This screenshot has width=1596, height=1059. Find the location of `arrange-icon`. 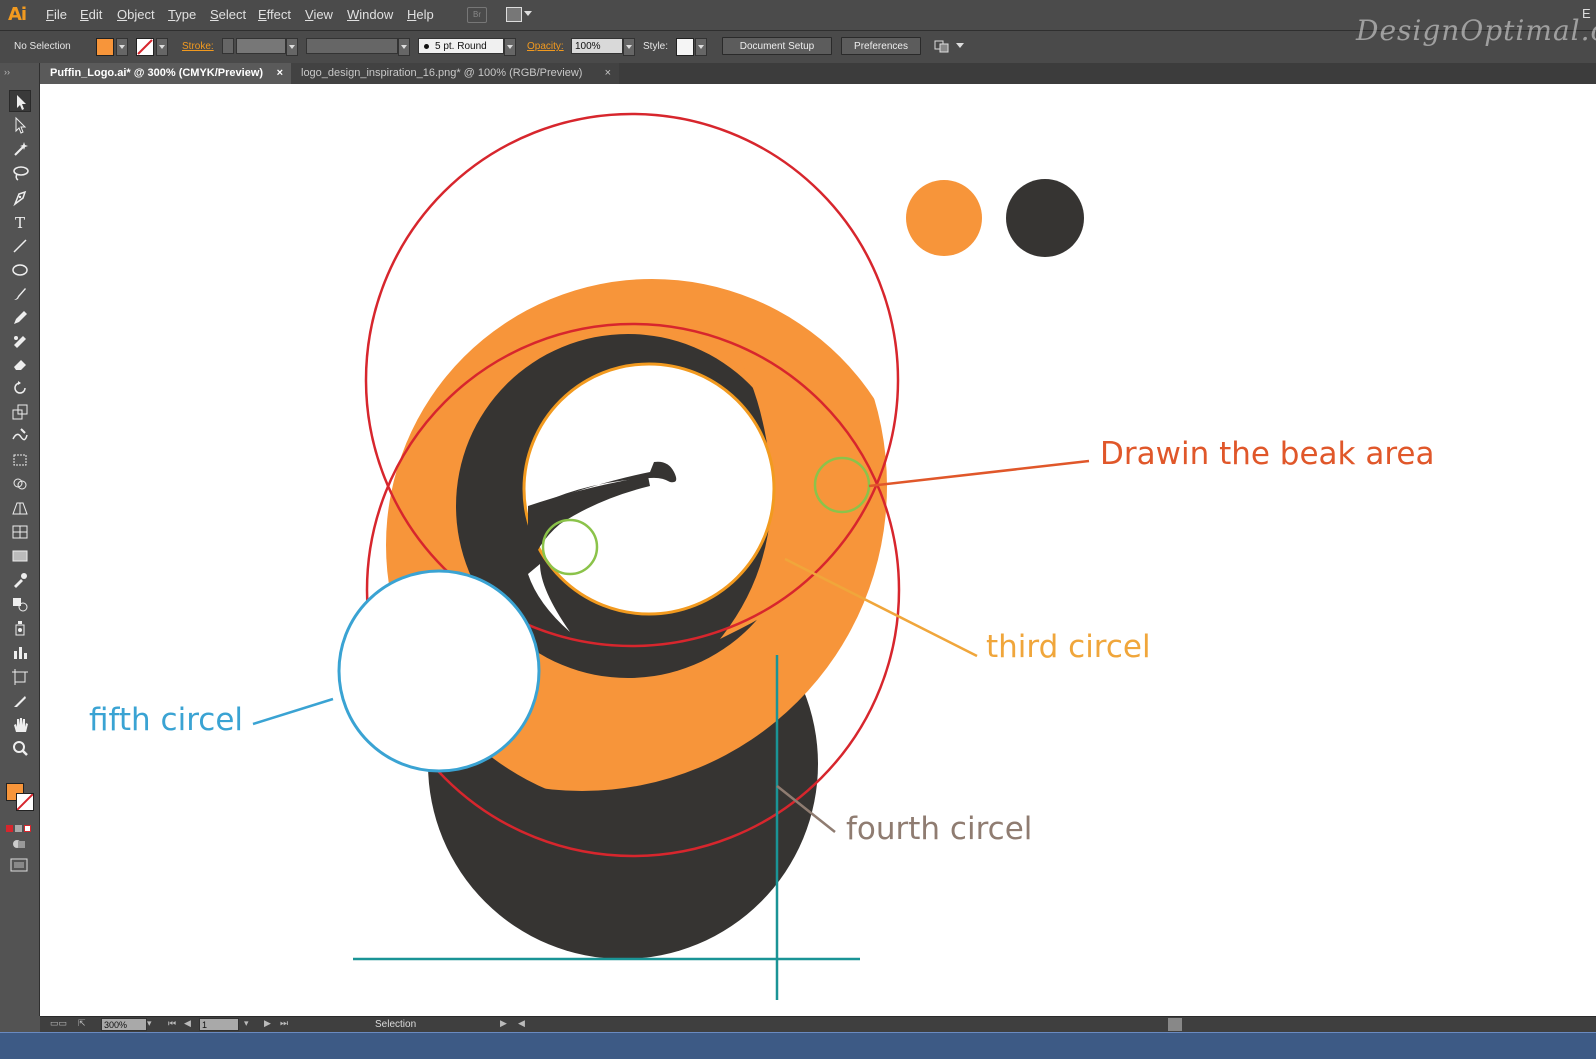

arrange-icon is located at coordinates (942, 46).